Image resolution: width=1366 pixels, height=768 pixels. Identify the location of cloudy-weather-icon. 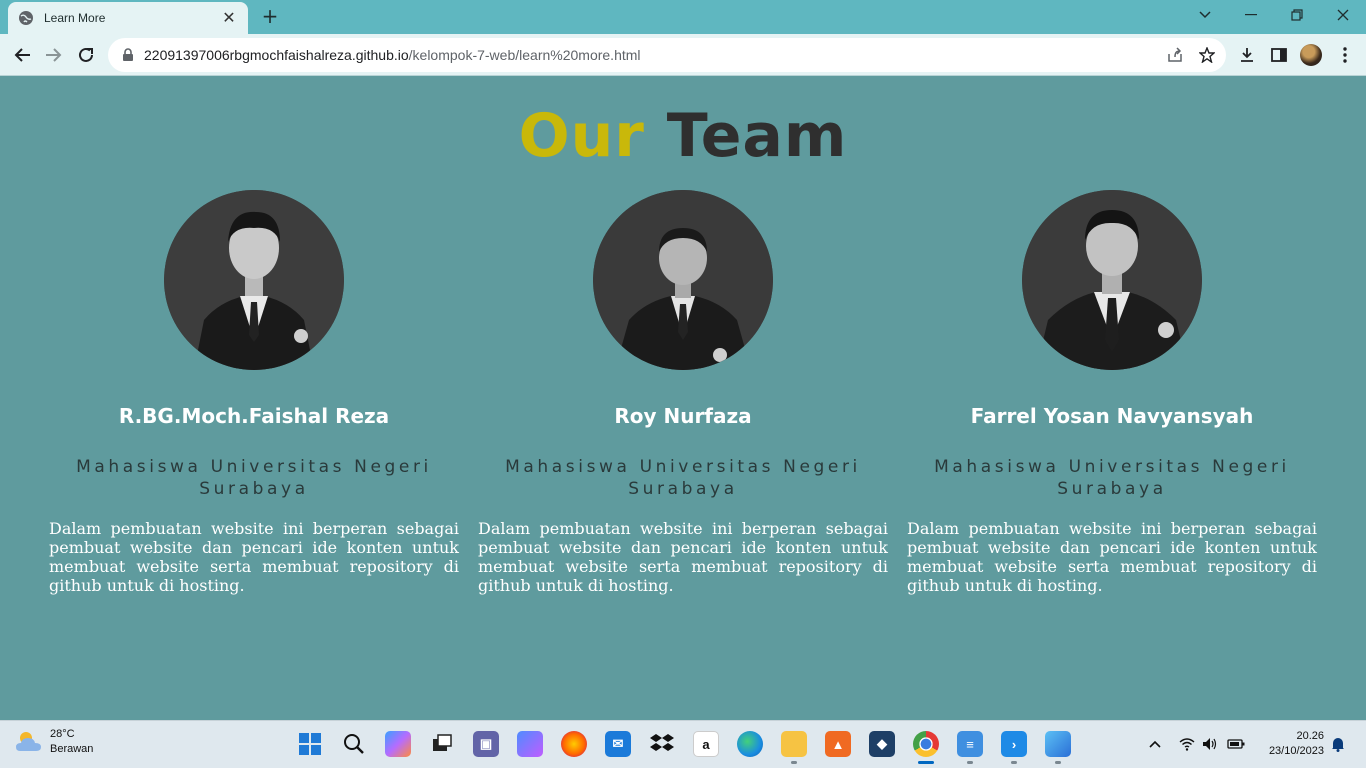
(28, 741).